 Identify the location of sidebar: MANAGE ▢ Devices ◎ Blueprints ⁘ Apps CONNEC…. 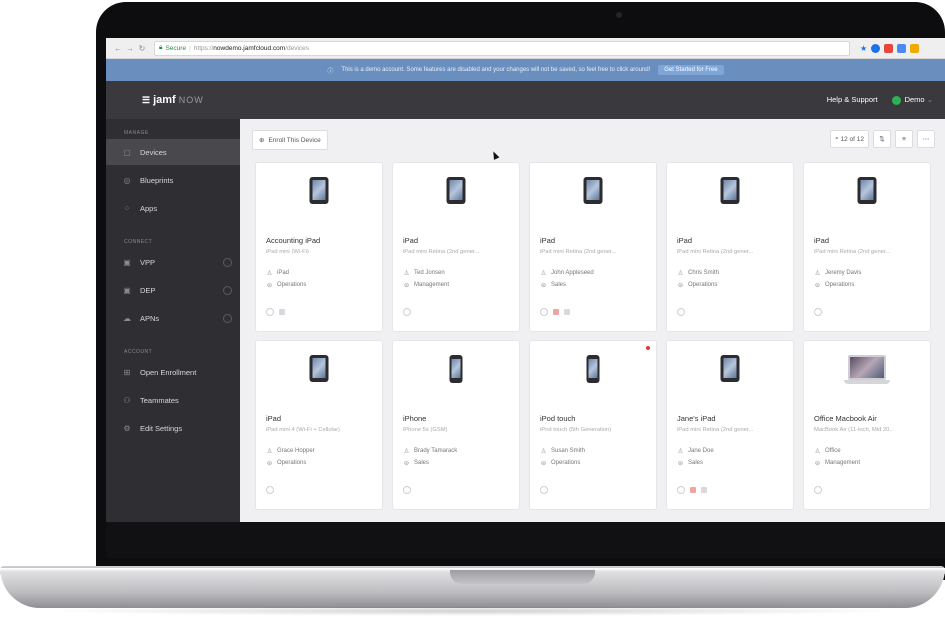
(173, 320).